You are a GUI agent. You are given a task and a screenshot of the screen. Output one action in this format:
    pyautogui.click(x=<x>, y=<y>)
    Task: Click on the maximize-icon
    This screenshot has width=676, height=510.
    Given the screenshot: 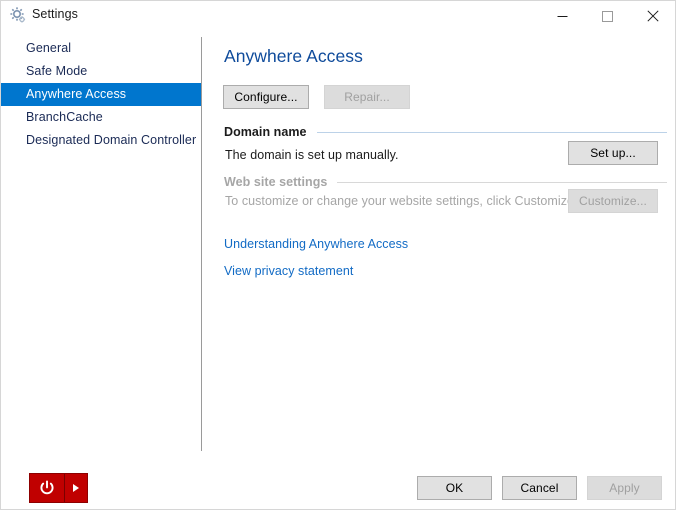 What is the action you would take?
    pyautogui.click(x=607, y=16)
    